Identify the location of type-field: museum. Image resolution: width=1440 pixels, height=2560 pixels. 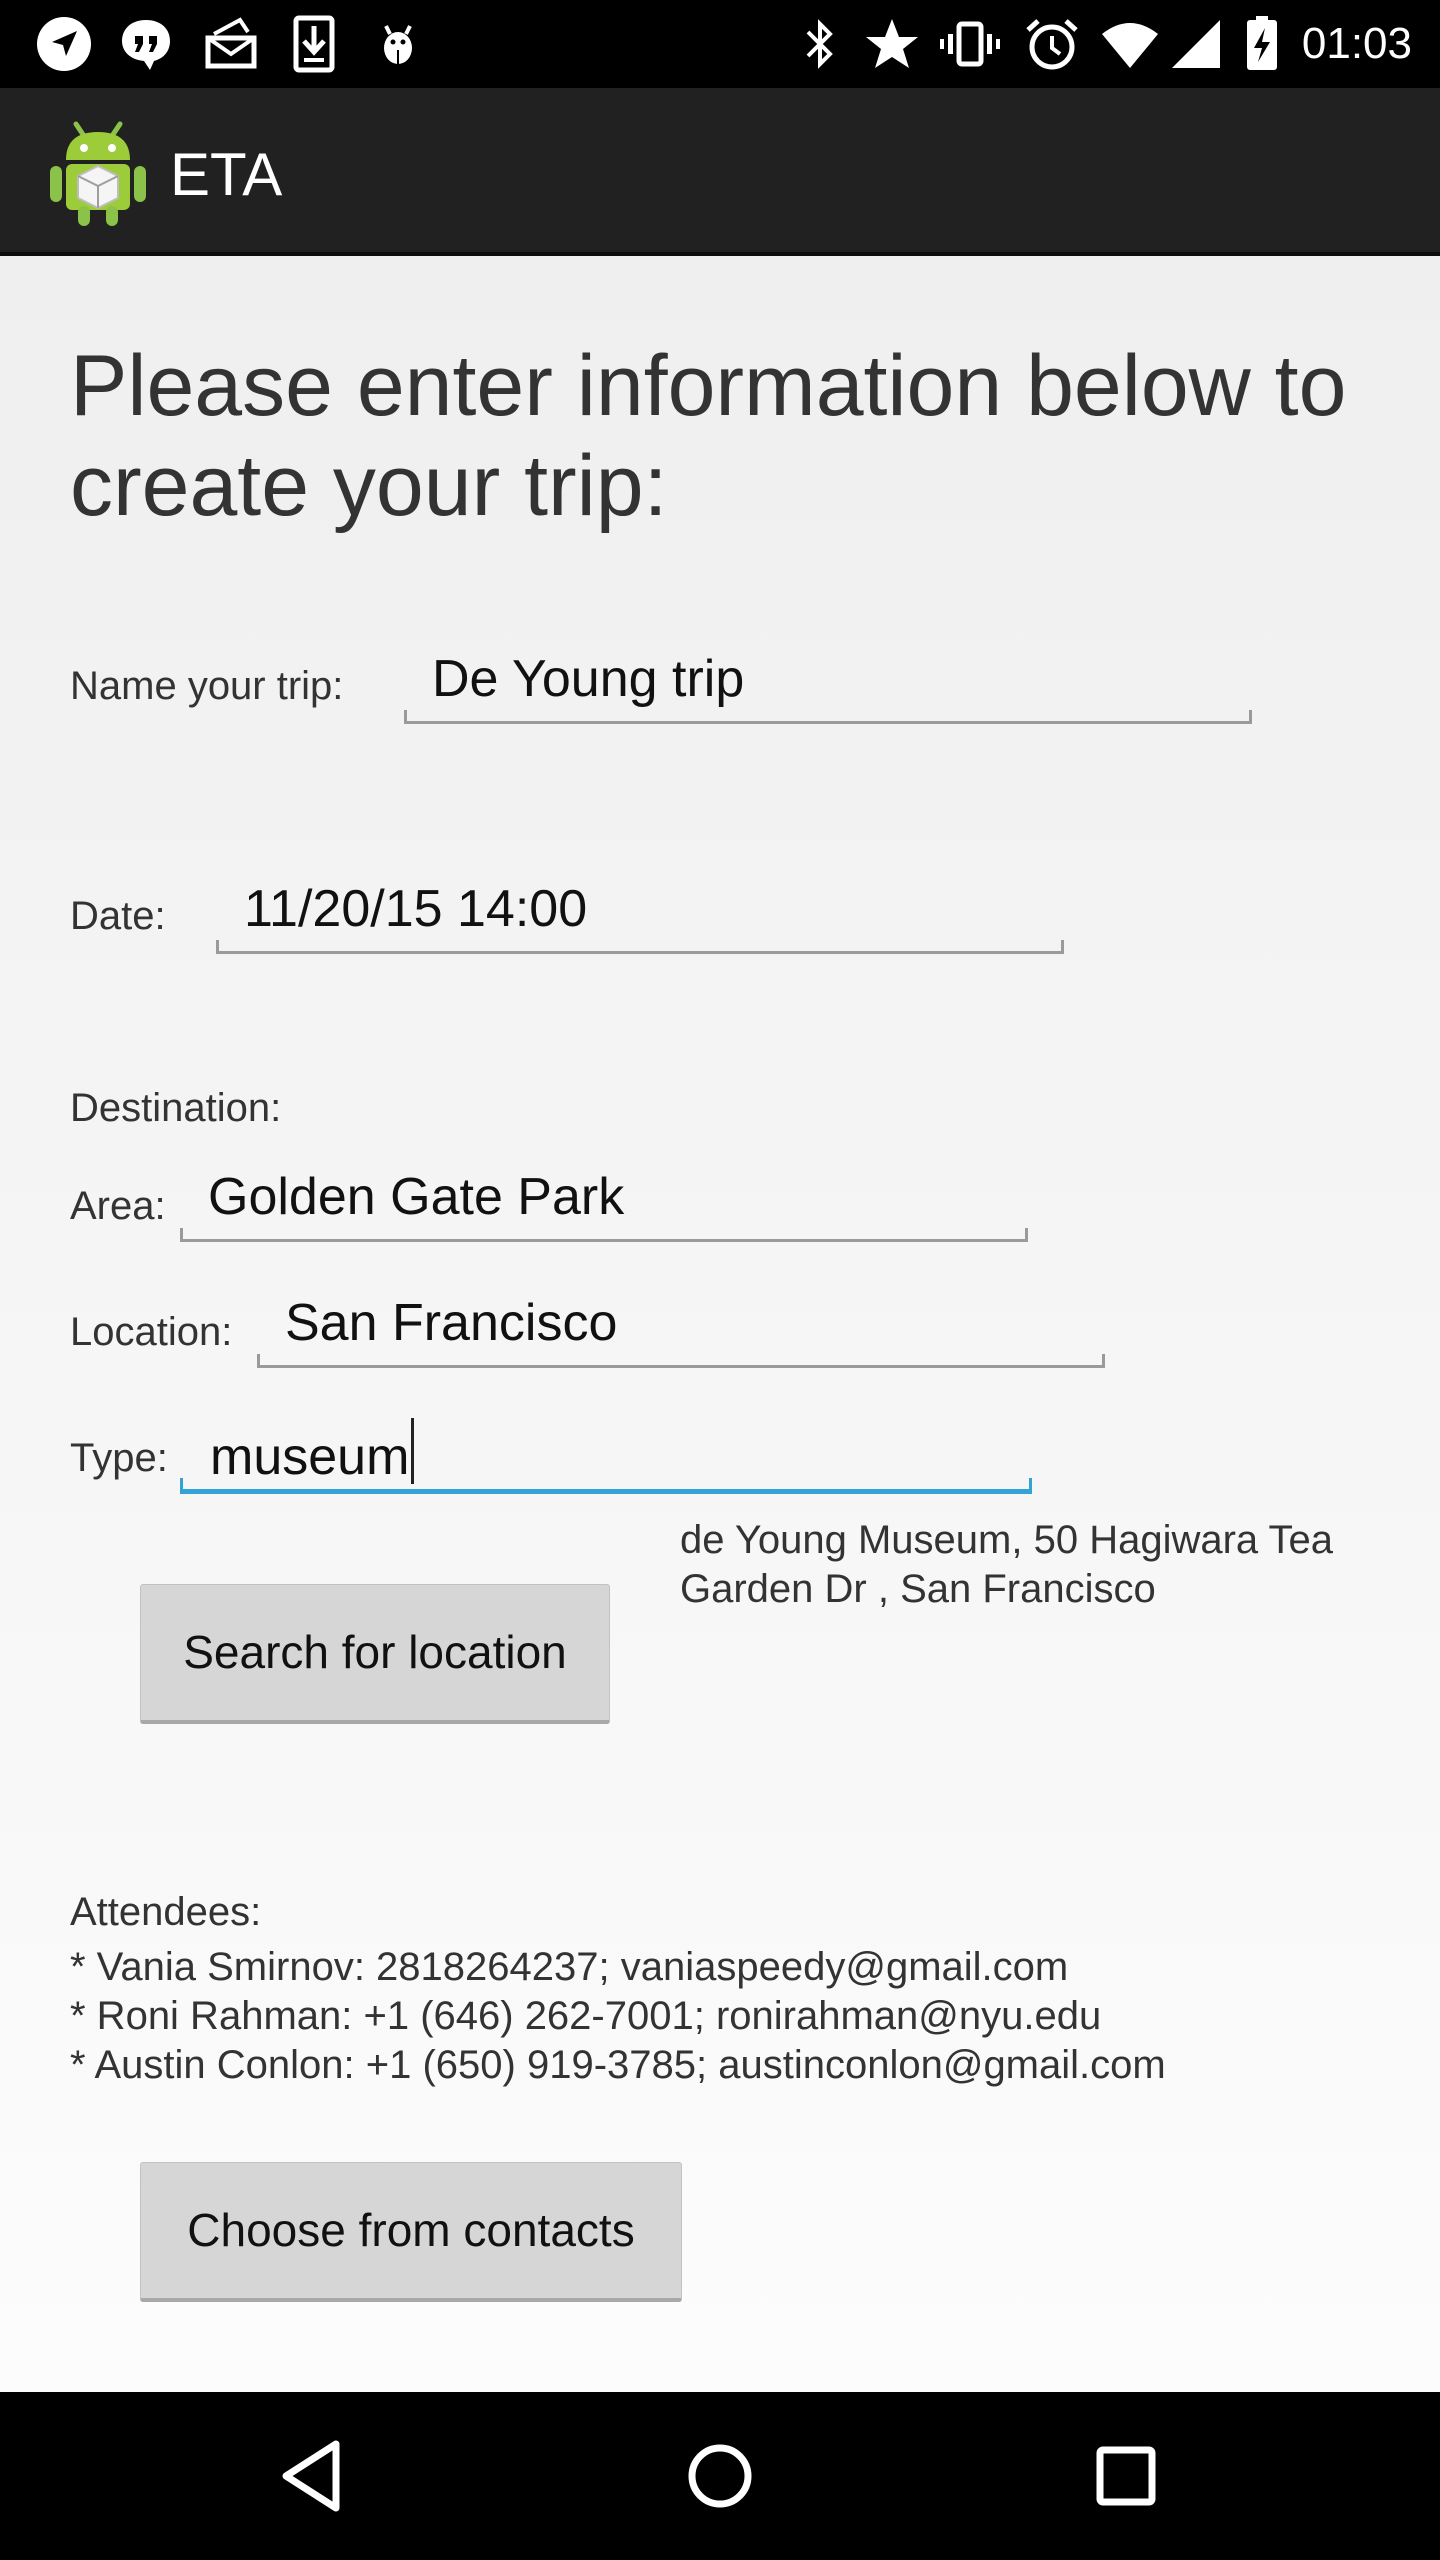
(606, 1454).